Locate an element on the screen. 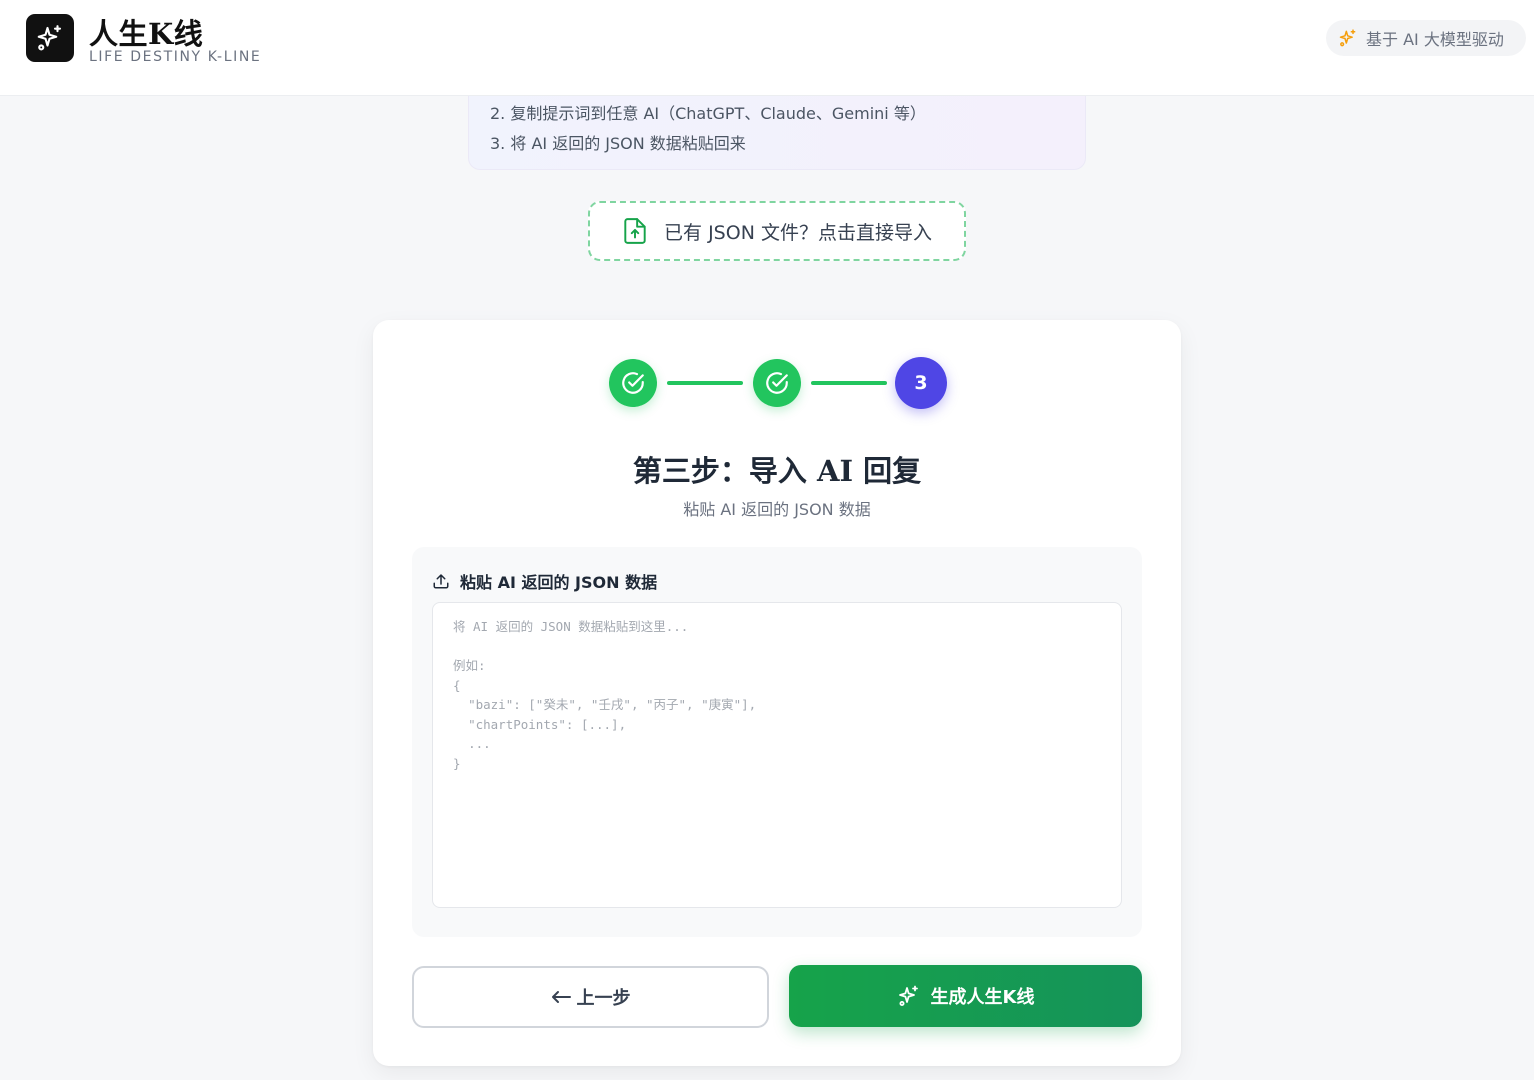 This screenshot has height=1080, width=1534. paste-json-label: 粘贴 AI 返回的 JSON 数据 is located at coordinates (559, 582).